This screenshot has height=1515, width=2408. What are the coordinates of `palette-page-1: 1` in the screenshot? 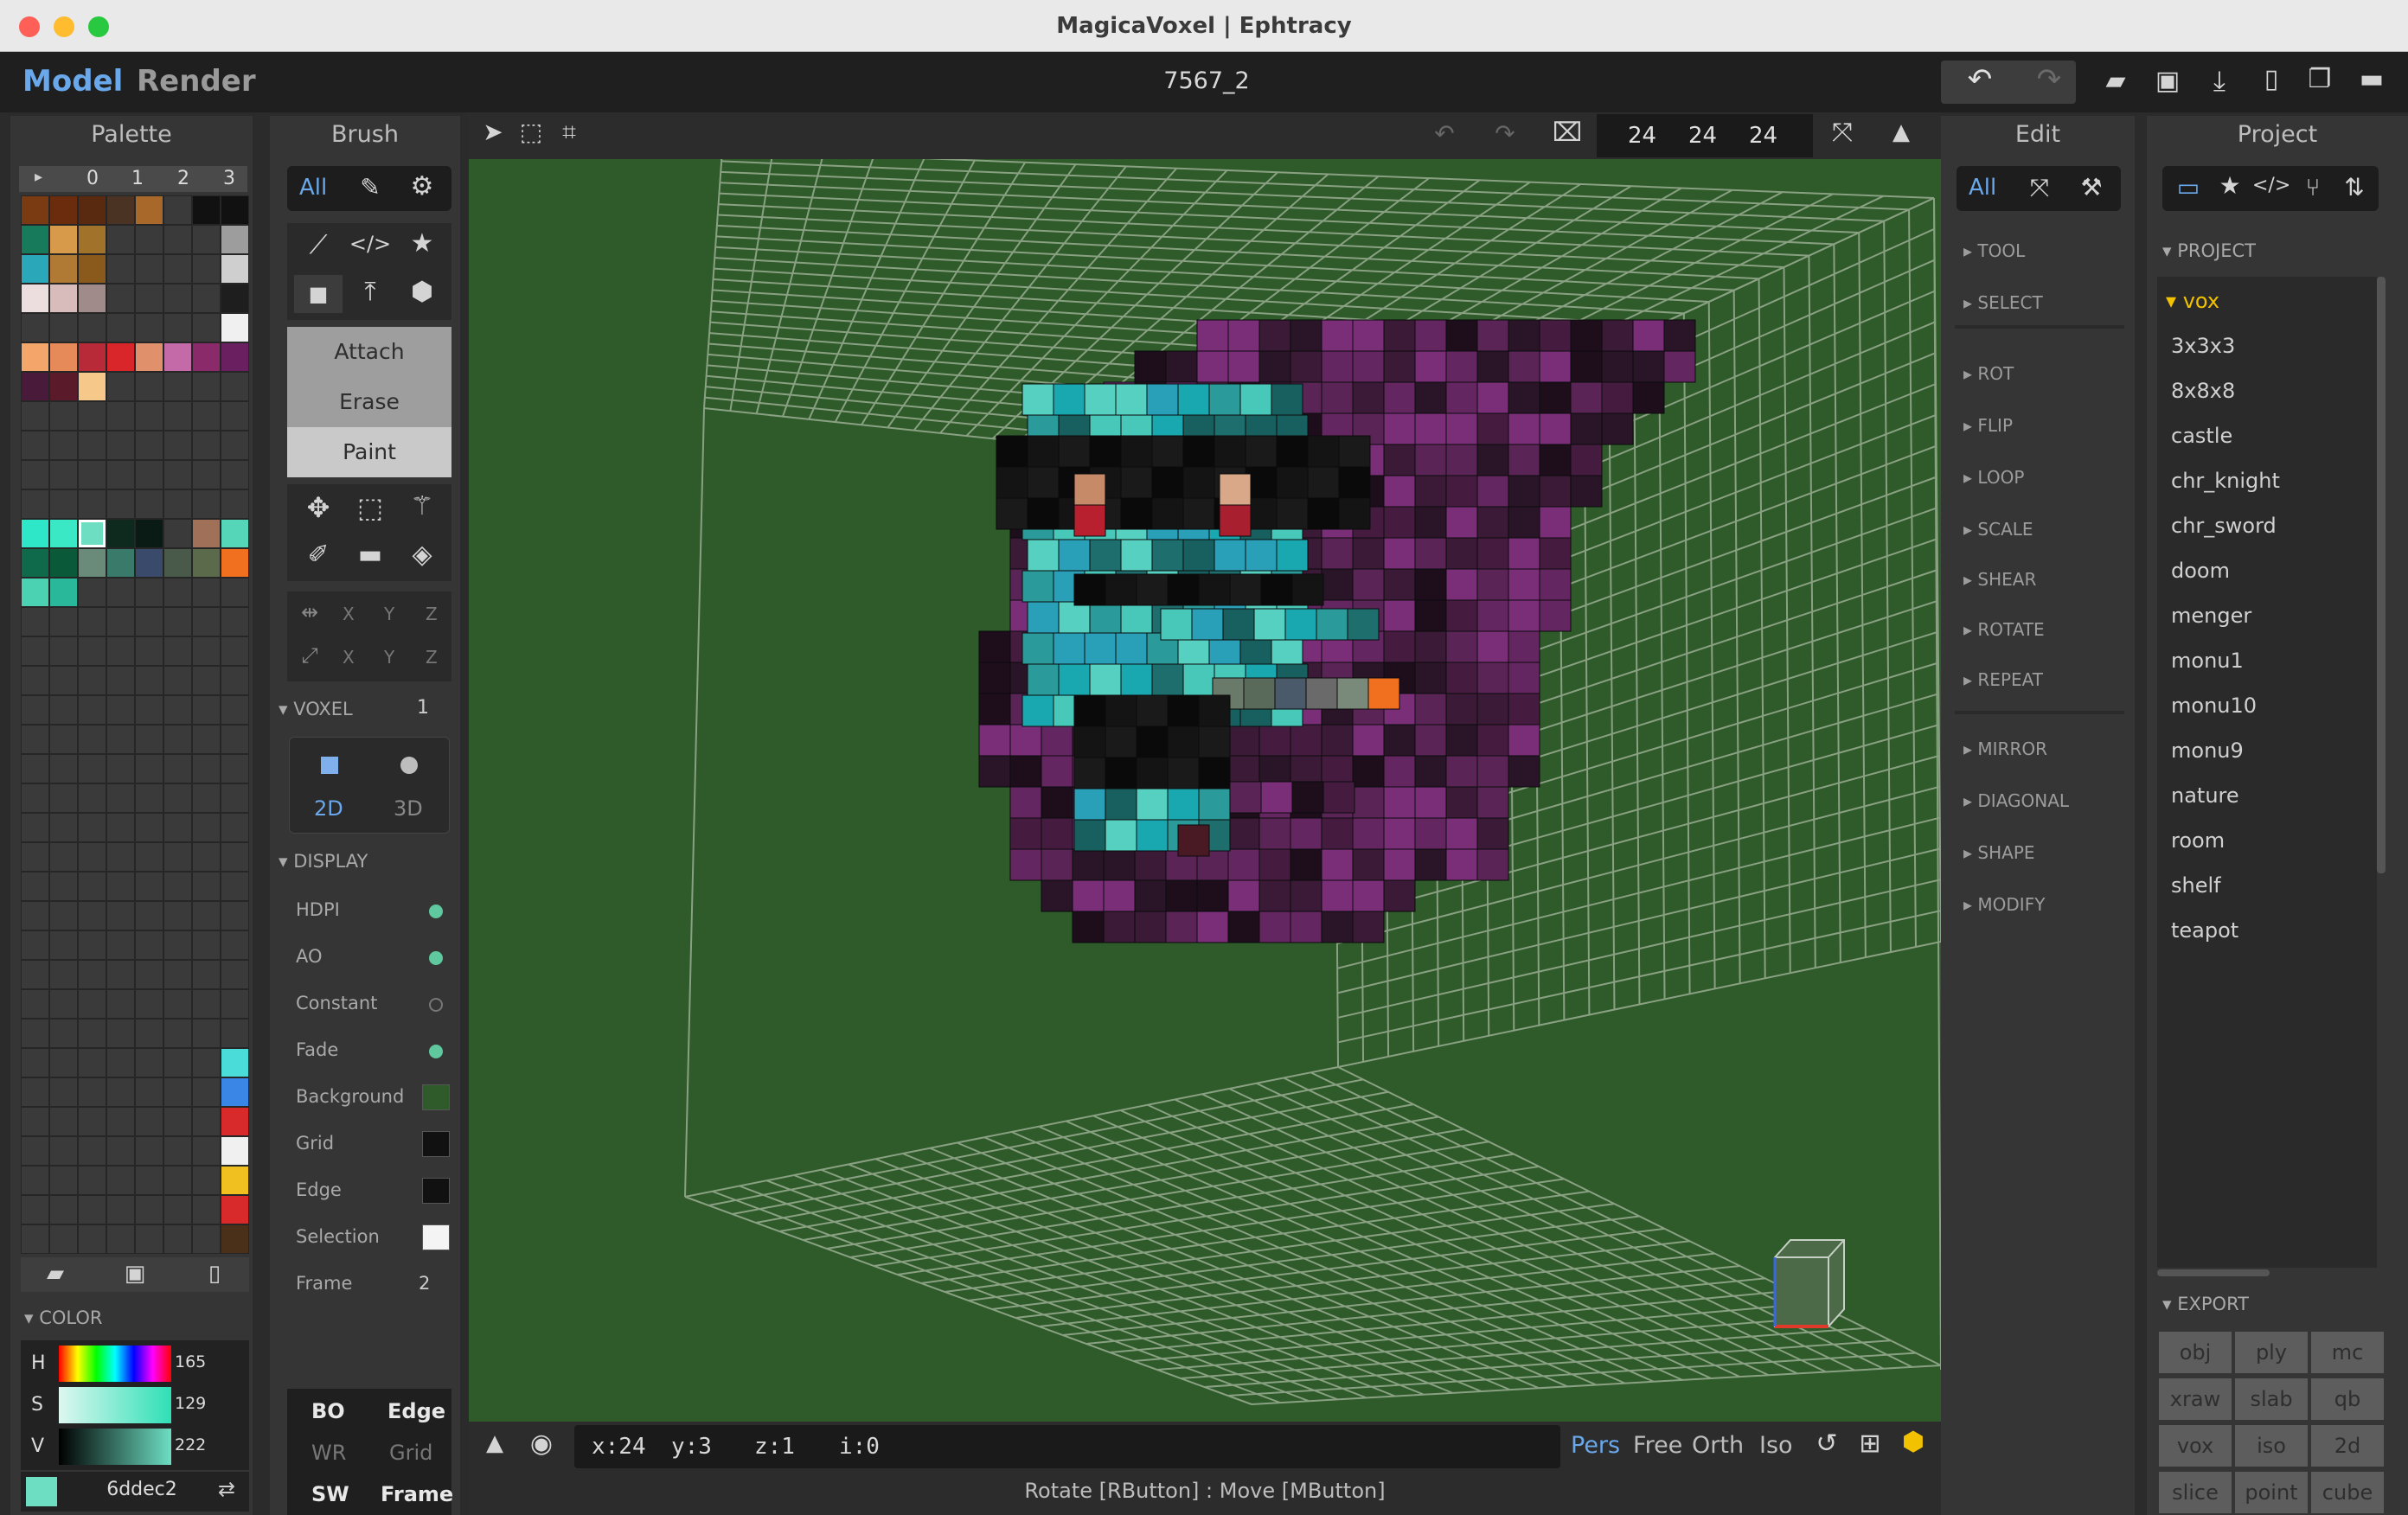 It's located at (137, 178).